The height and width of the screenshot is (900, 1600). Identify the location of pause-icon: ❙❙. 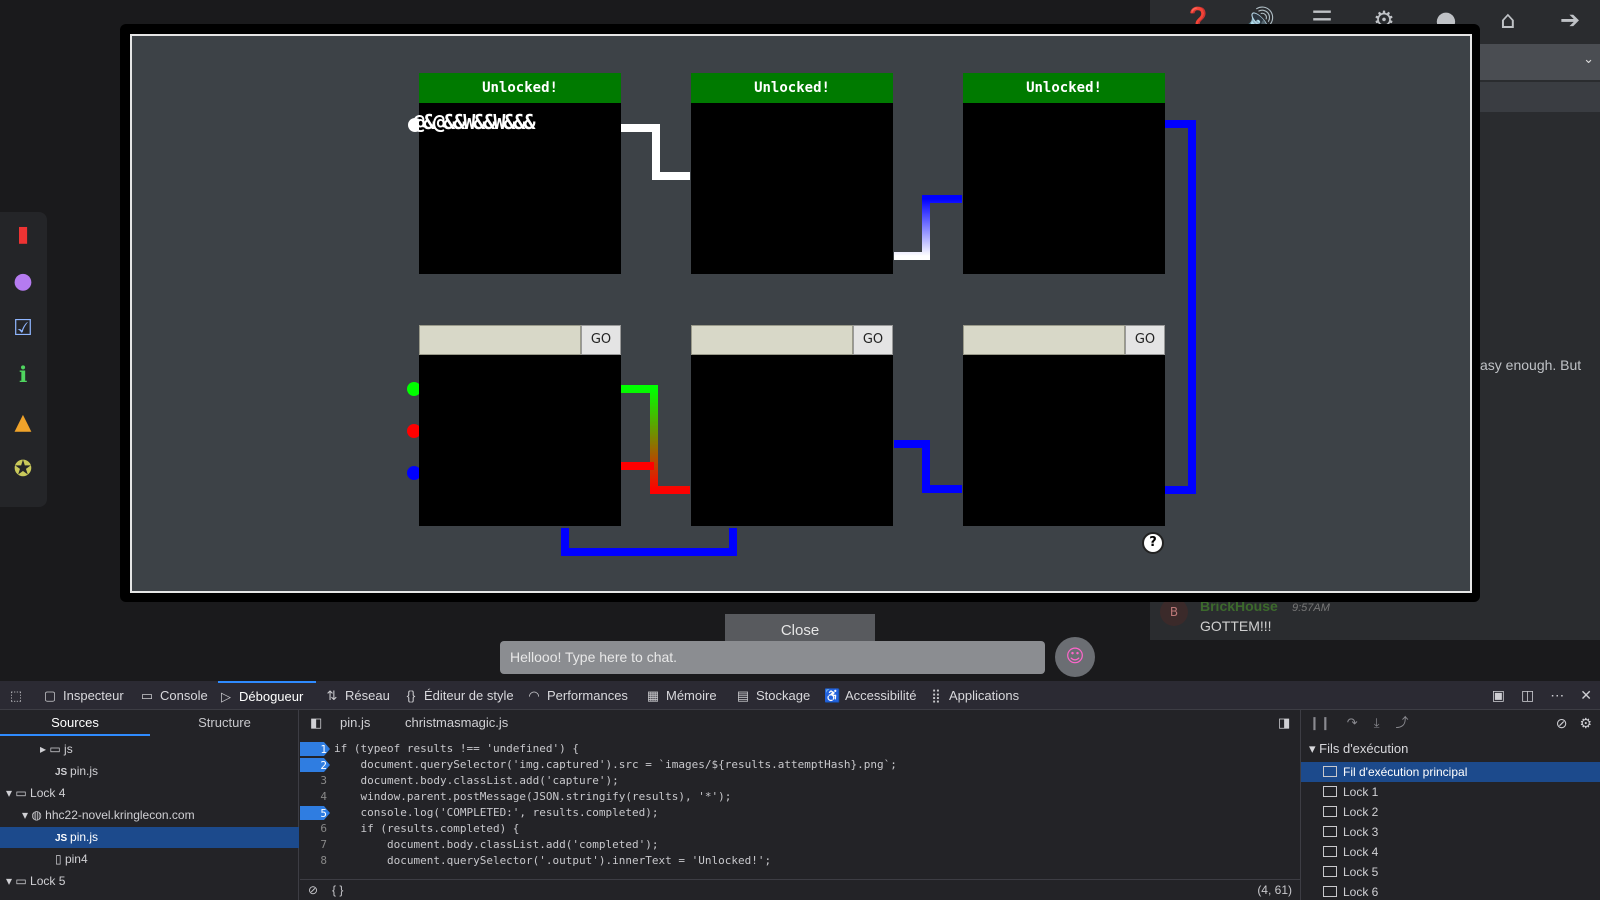
(1320, 723).